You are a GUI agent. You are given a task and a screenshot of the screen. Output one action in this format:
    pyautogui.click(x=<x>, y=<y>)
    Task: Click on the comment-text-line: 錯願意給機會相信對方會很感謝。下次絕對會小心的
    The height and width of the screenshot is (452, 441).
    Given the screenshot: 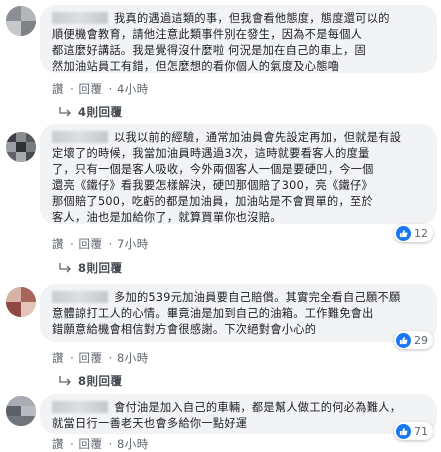 What is the action you would take?
    pyautogui.click(x=184, y=329)
    